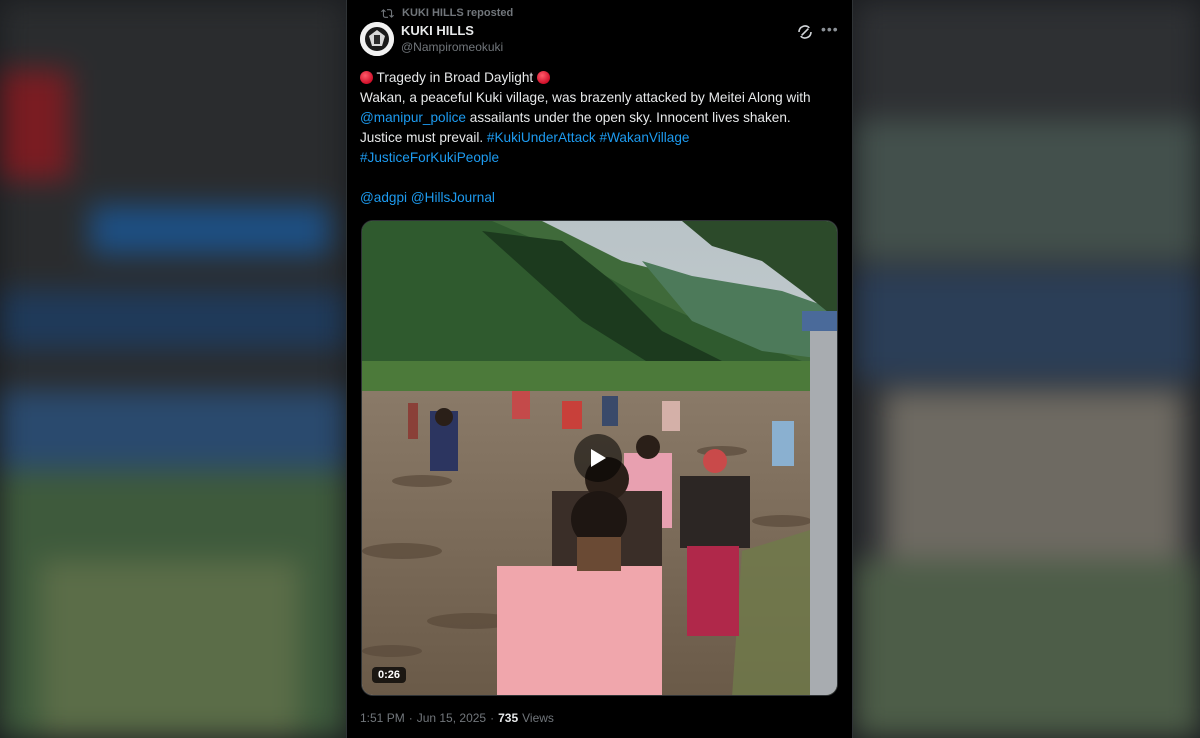  Describe the element at coordinates (538, 718) in the screenshot. I see `views-label: Views` at that location.